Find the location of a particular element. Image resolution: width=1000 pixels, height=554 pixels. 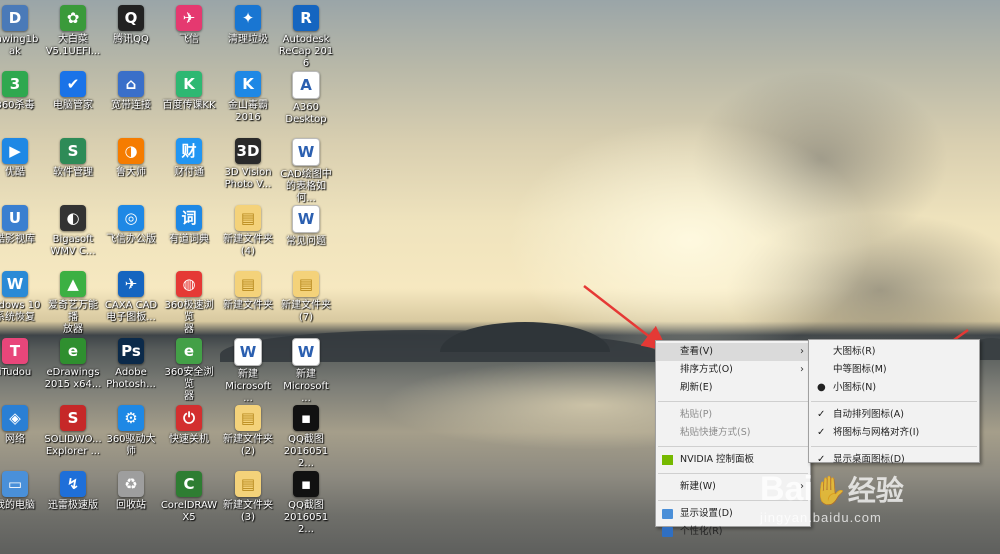

menu-item-nvidia: NVIDIA 控制面板 is located at coordinates (733, 460).